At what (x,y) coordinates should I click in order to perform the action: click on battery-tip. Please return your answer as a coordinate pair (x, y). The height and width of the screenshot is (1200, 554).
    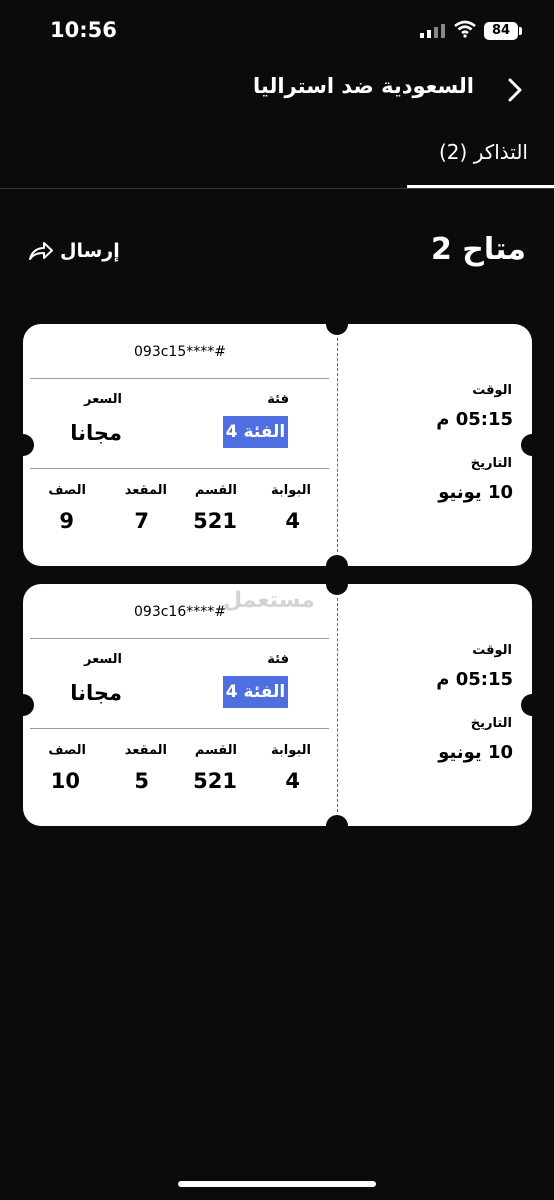
    Looking at the image, I should click on (520, 31).